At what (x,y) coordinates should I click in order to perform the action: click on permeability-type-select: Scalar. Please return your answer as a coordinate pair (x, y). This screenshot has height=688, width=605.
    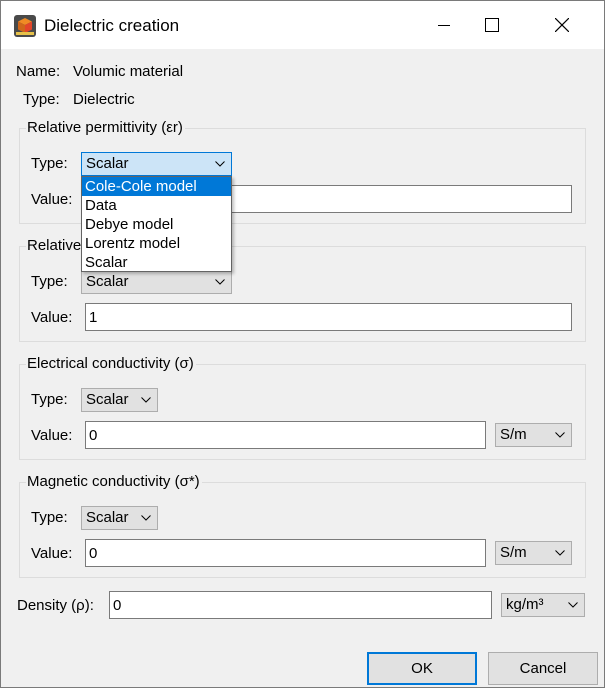
    Looking at the image, I should click on (156, 282).